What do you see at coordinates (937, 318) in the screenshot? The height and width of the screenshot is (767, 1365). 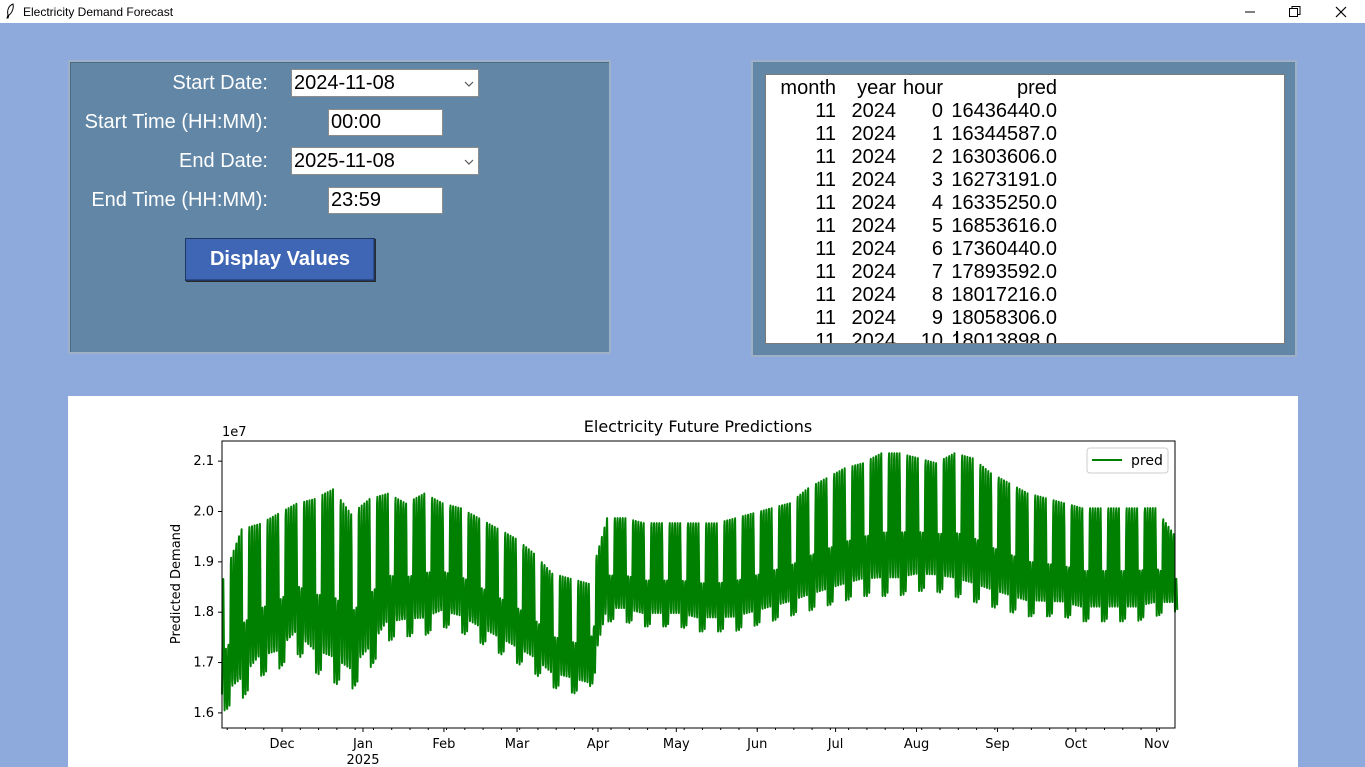 I see `cell-hour: 9` at bounding box center [937, 318].